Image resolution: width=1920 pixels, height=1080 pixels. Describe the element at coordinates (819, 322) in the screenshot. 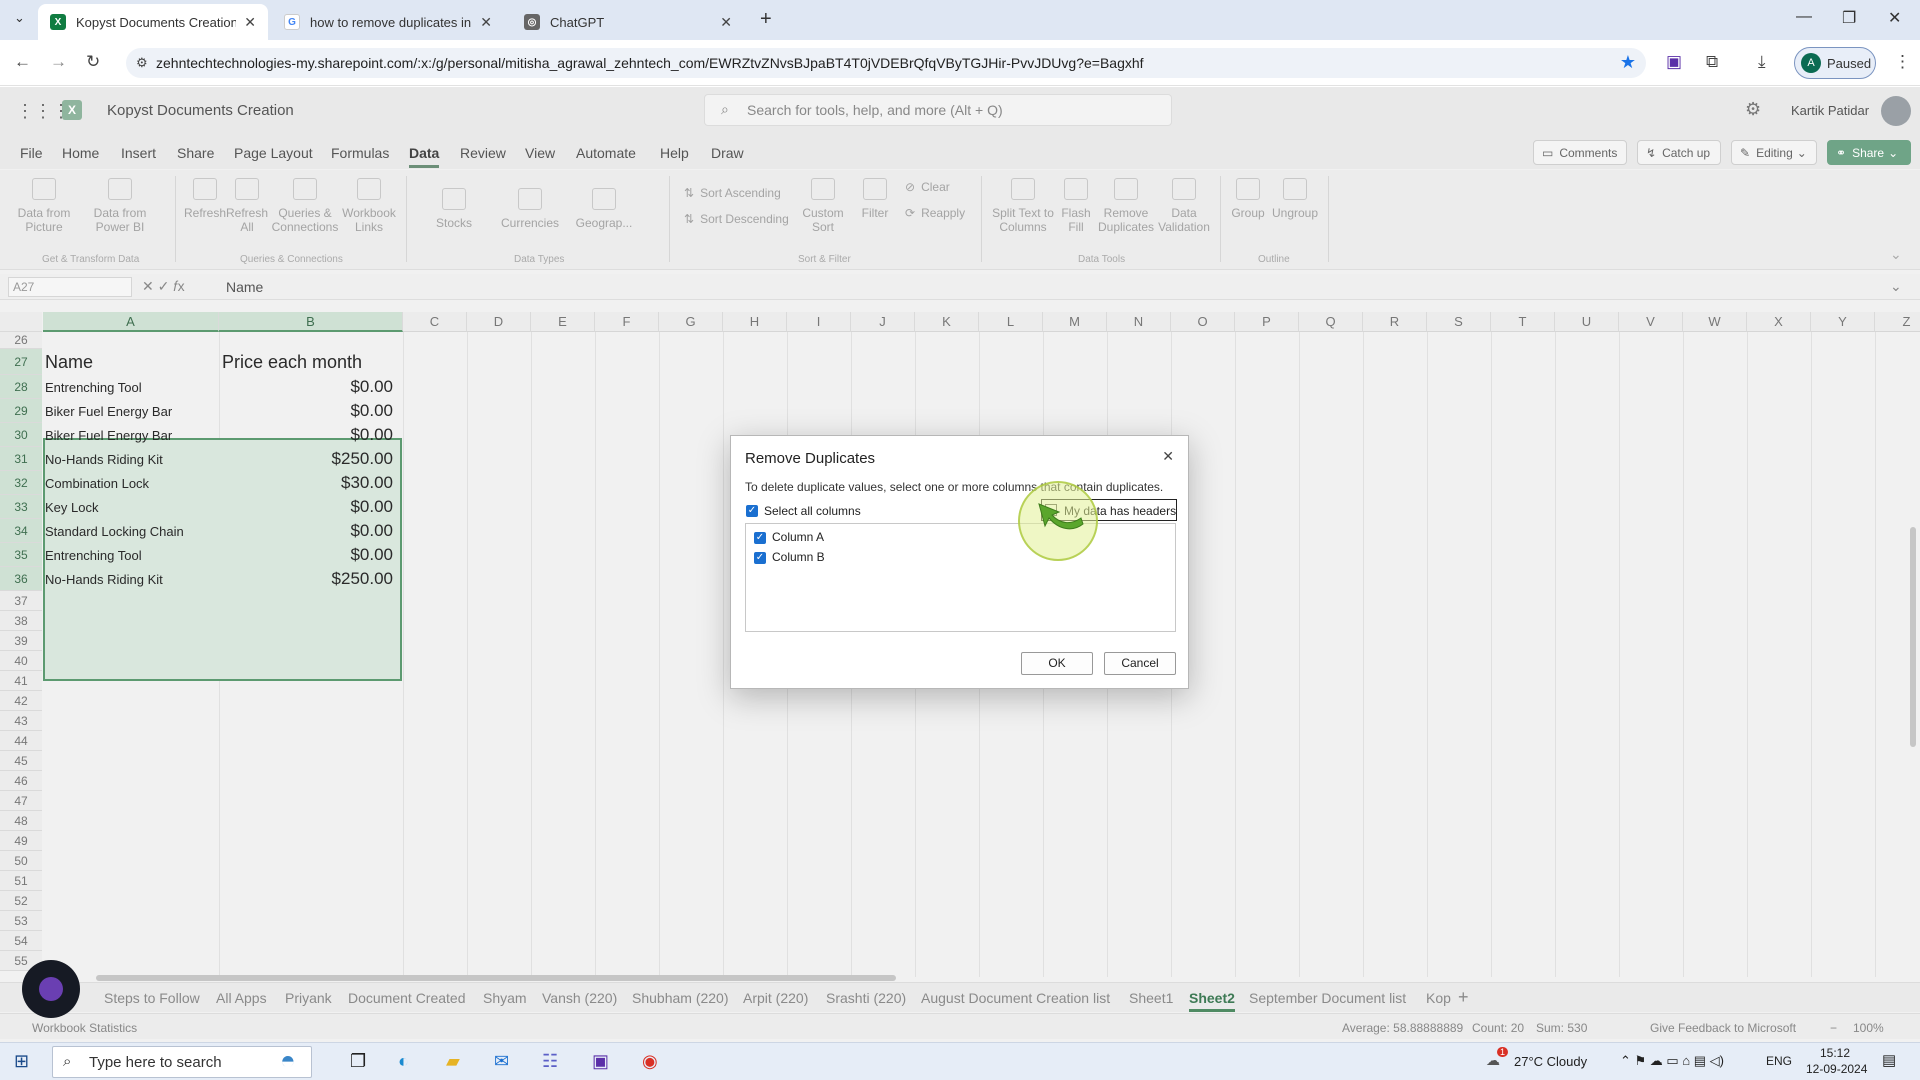

I see `column-header: I` at that location.